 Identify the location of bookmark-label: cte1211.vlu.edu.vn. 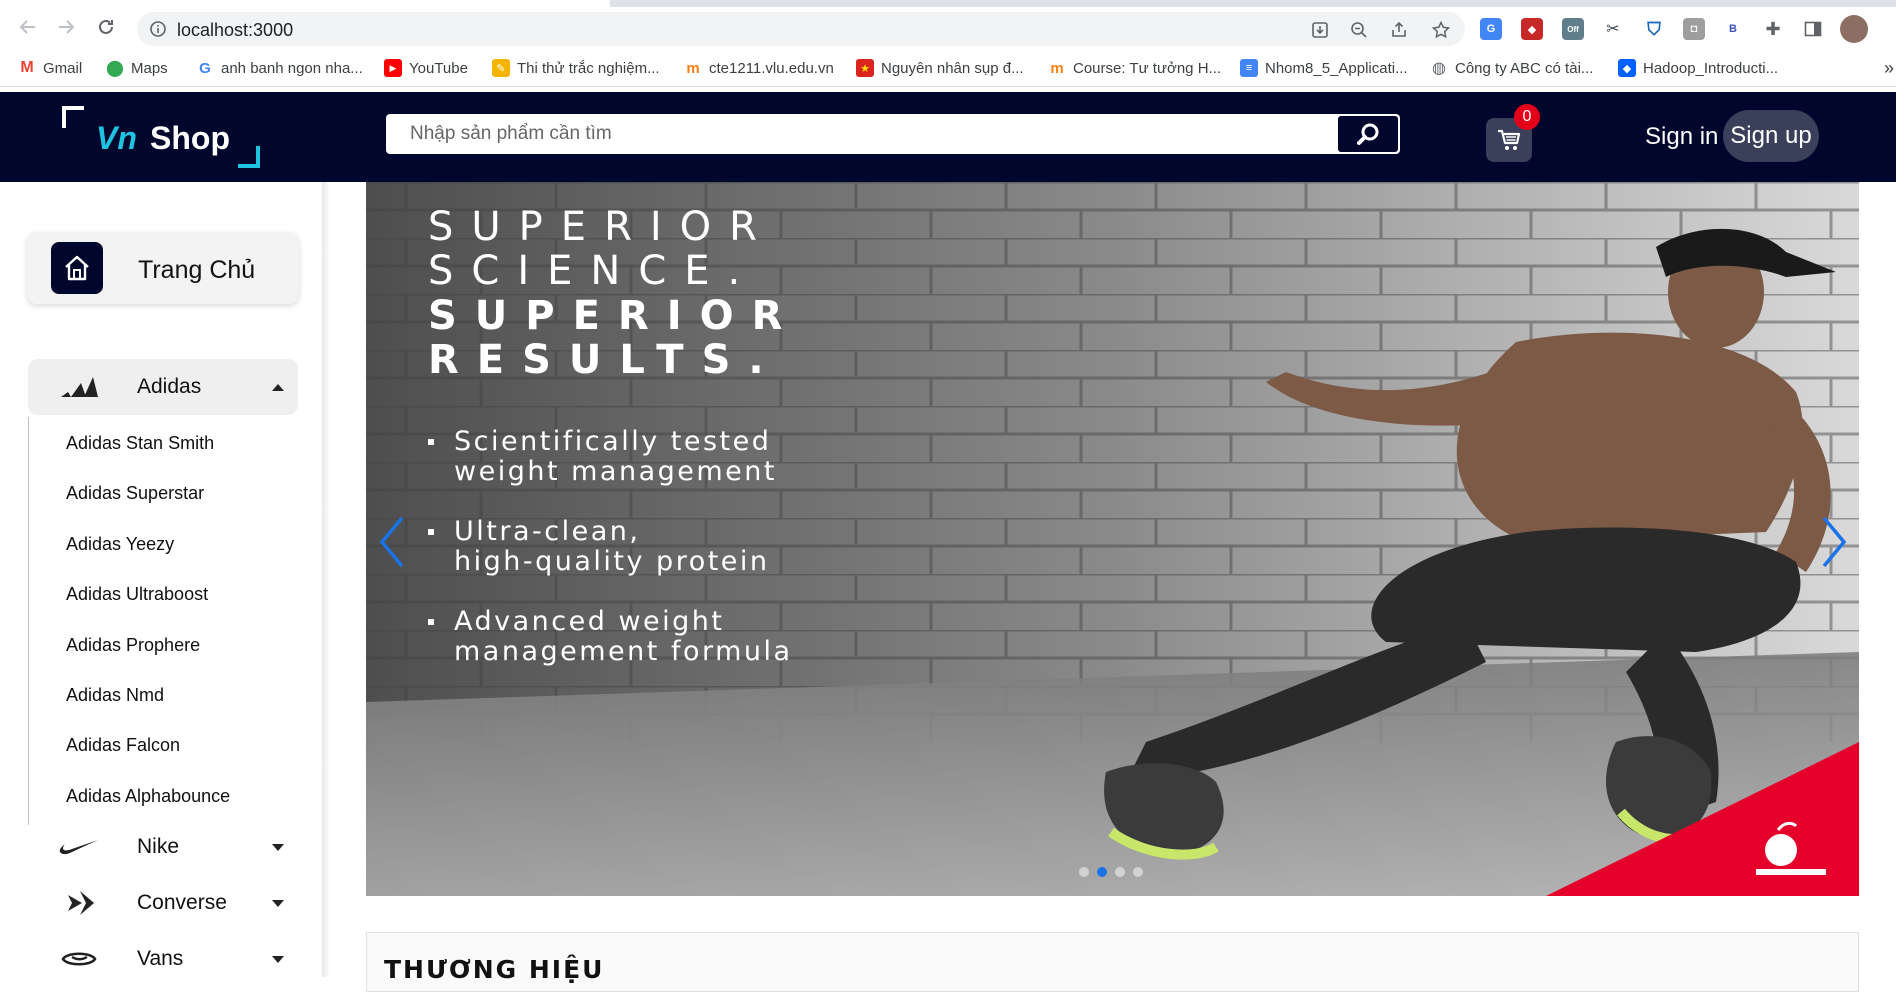
(771, 68).